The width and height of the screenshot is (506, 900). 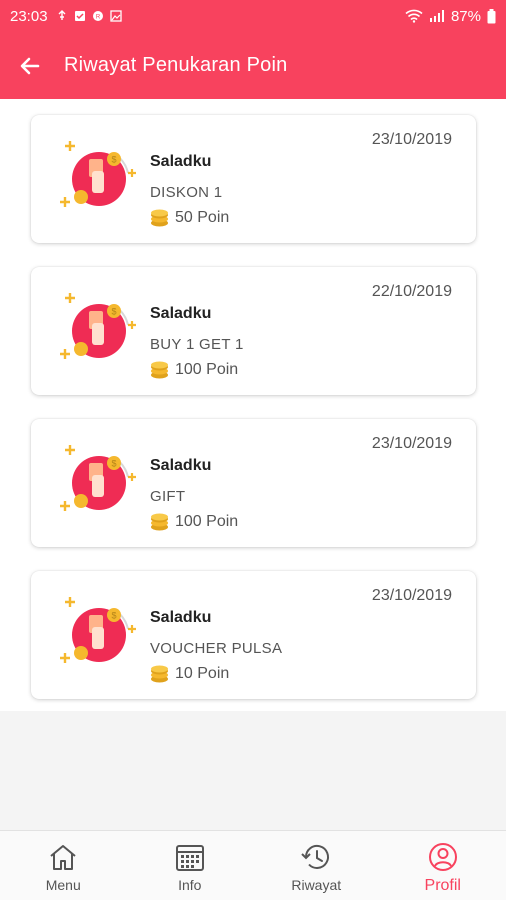 What do you see at coordinates (62, 15) in the screenshot?
I see `usb-icon` at bounding box center [62, 15].